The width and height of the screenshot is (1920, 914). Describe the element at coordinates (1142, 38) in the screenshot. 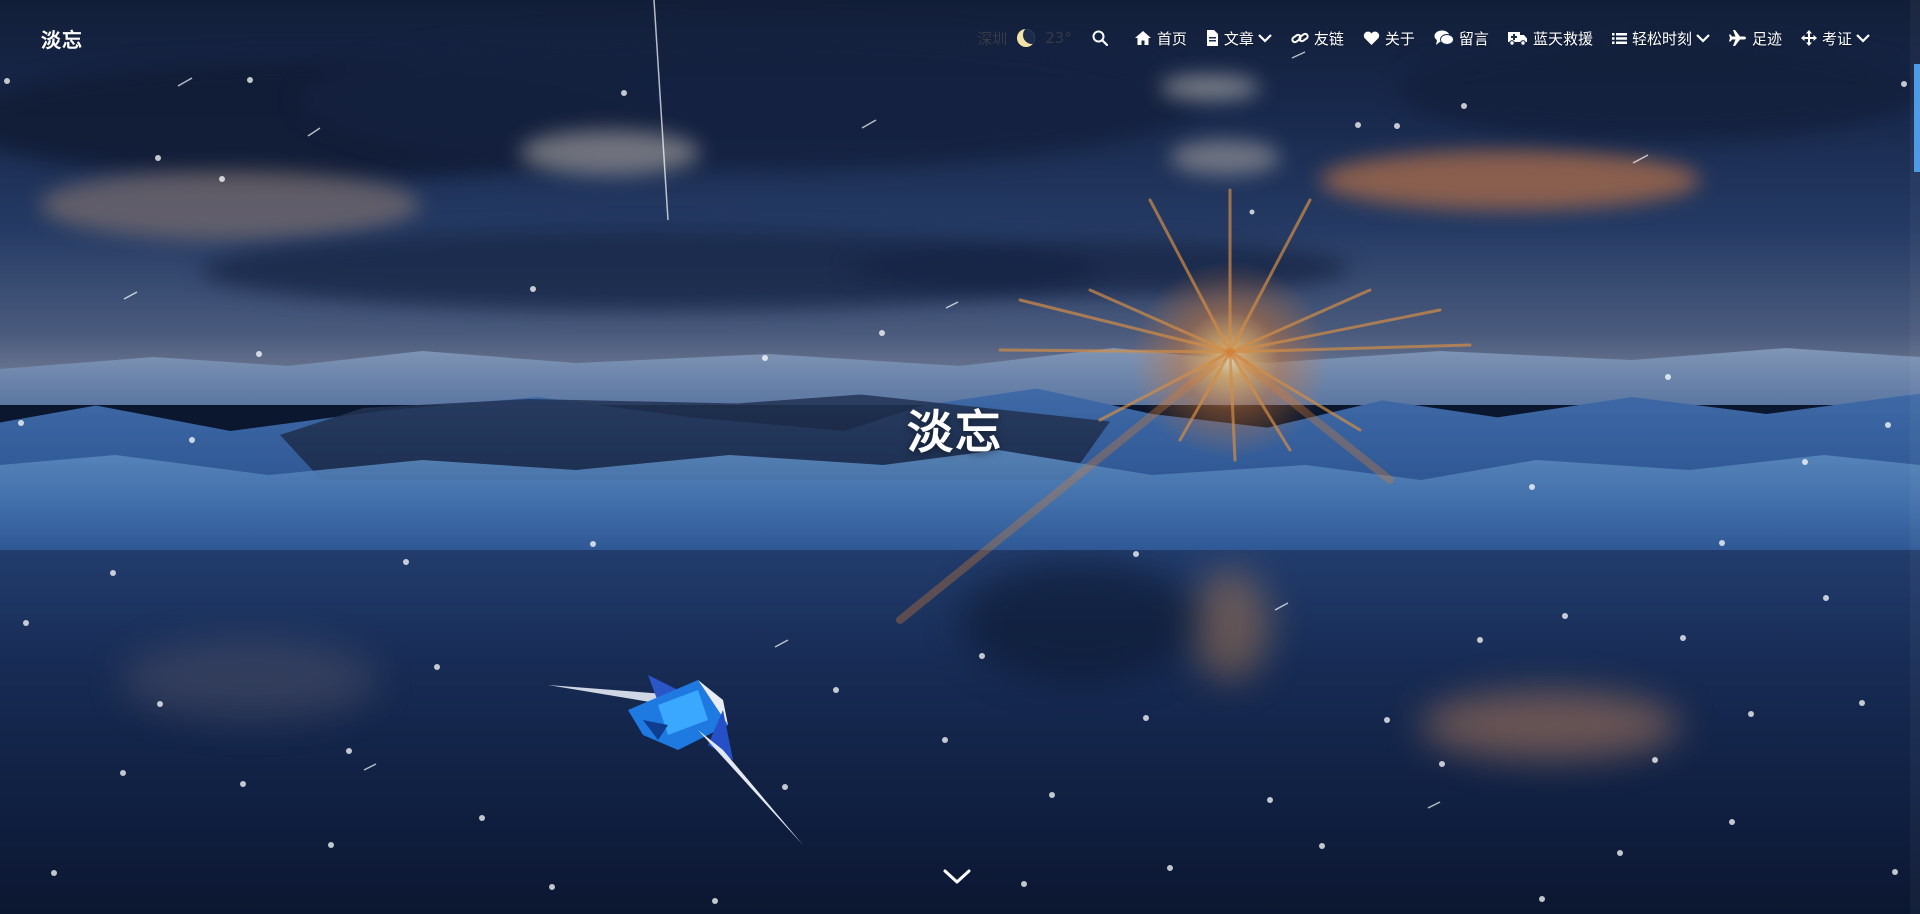

I see `home-icon` at that location.